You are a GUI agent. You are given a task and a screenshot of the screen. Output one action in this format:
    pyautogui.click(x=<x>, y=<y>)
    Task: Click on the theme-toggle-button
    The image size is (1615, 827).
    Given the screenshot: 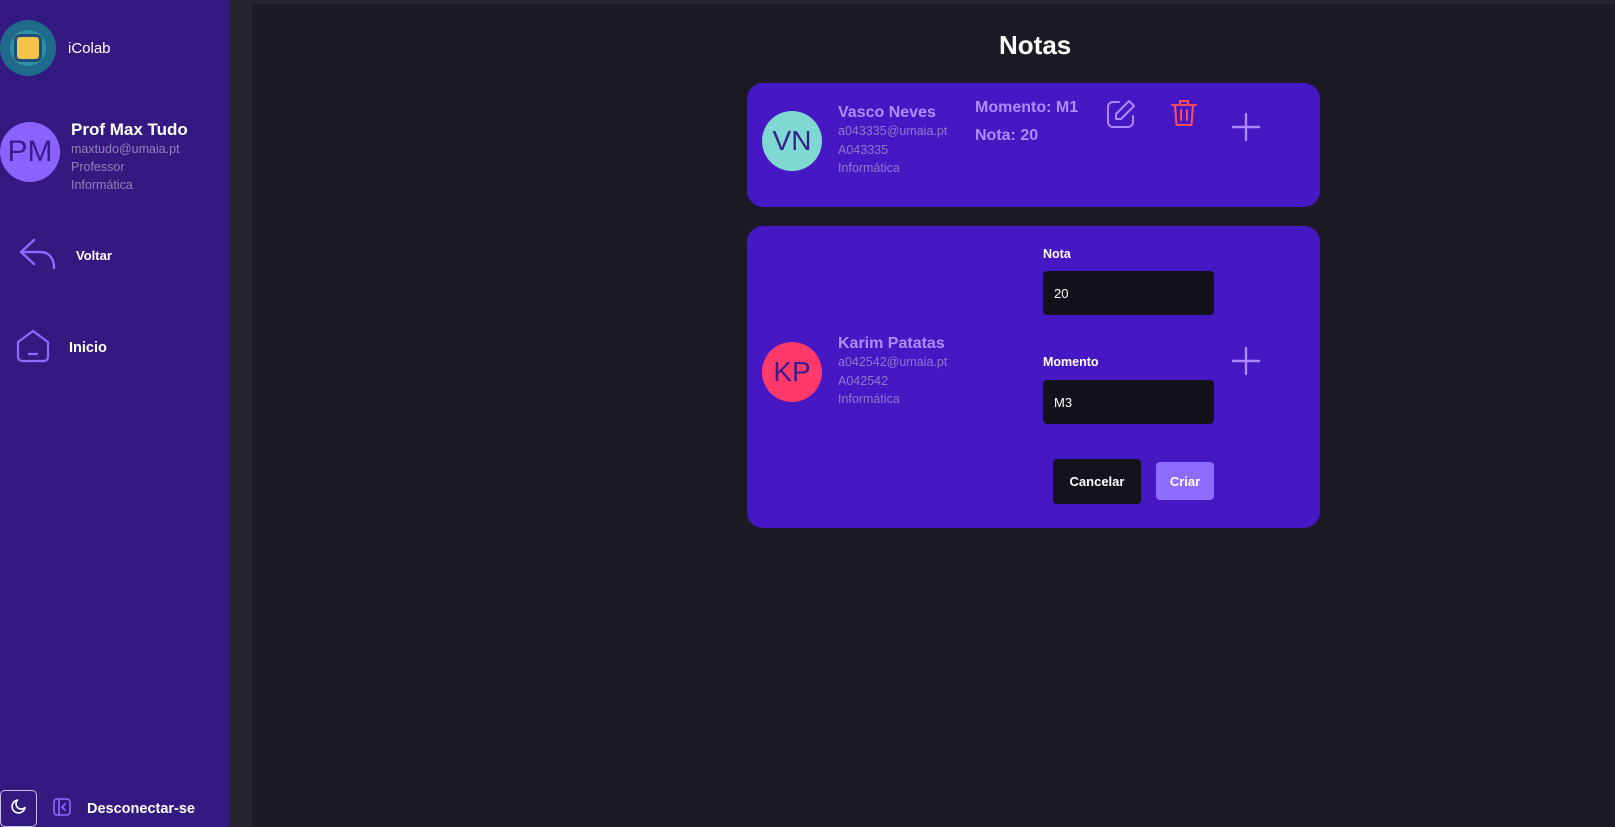 What is the action you would take?
    pyautogui.click(x=18, y=808)
    